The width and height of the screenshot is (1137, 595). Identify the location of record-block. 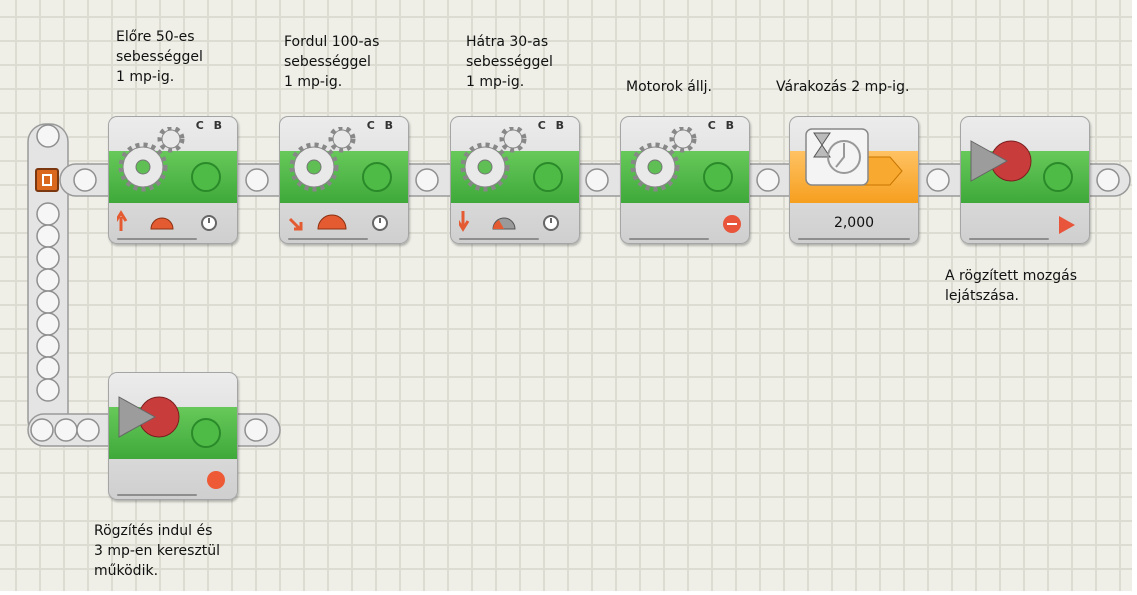
(173, 436).